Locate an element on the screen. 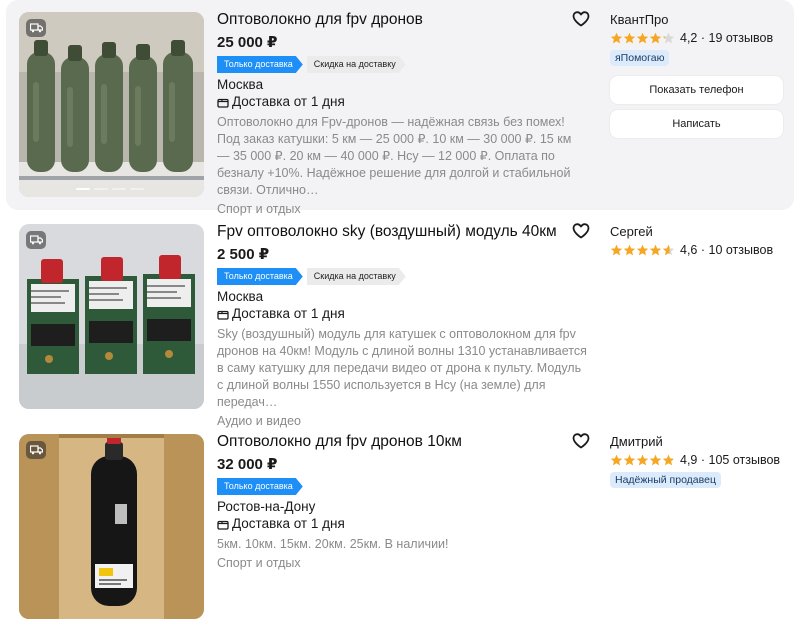 The width and height of the screenshot is (800, 628). listing-price: 25 000 ₽ is located at coordinates (247, 42).